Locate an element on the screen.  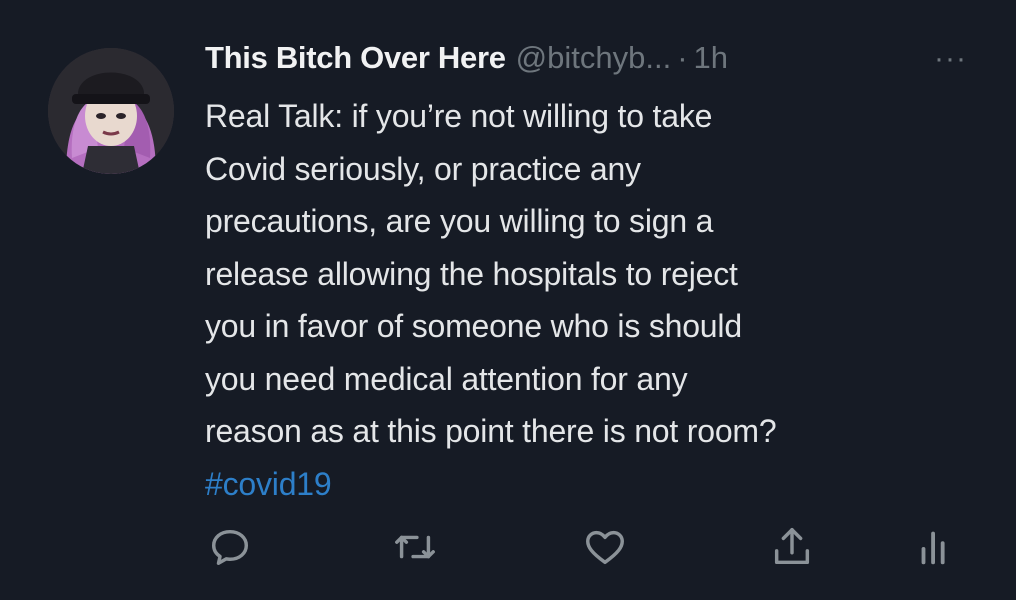
retweet-button is located at coordinates (415, 547).